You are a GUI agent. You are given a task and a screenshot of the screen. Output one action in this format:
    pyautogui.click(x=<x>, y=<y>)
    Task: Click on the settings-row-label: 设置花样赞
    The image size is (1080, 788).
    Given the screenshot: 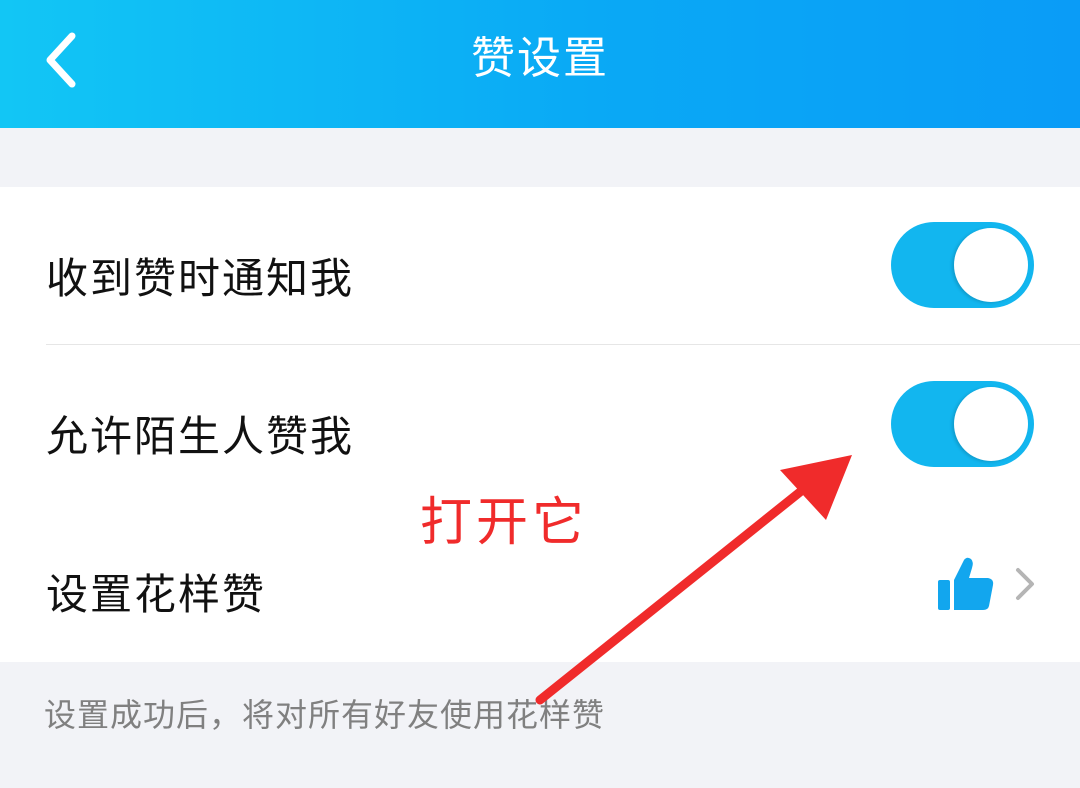 What is the action you would take?
    pyautogui.click(x=156, y=594)
    